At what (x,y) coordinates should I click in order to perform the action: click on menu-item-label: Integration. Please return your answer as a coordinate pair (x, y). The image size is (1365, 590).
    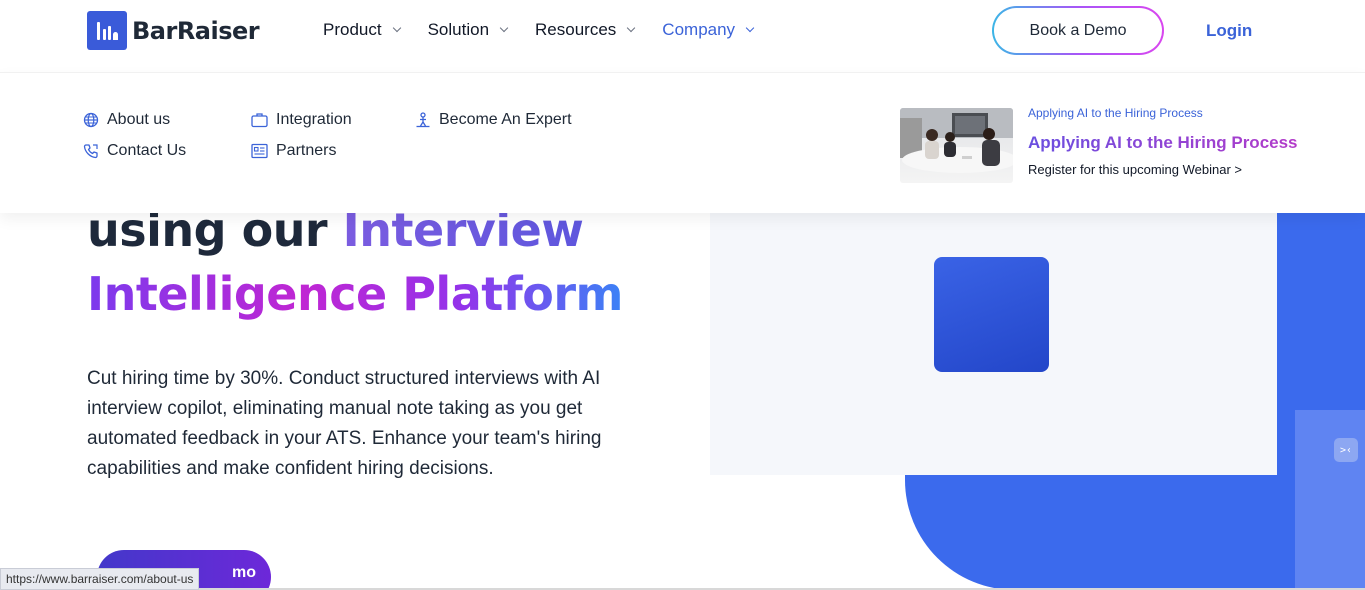
    Looking at the image, I should click on (314, 119).